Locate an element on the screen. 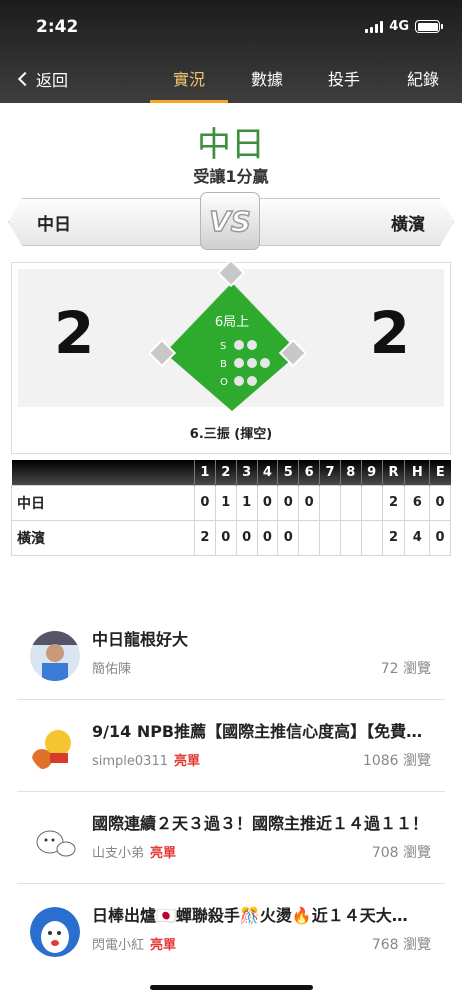 The image size is (462, 1000). teams-bar: 中日 橫濱 VS is located at coordinates (231, 221).